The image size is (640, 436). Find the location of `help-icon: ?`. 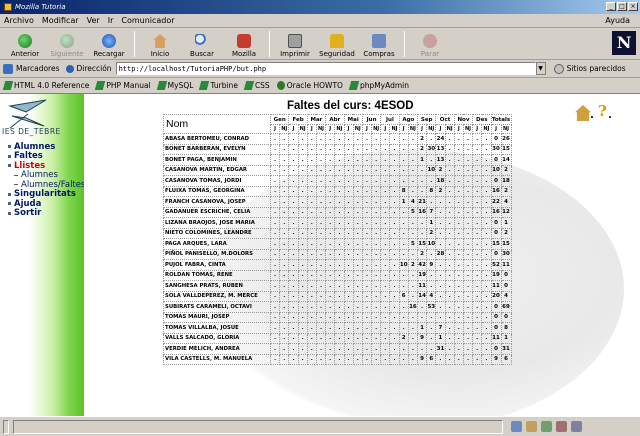

help-icon: ? is located at coordinates (602, 111).